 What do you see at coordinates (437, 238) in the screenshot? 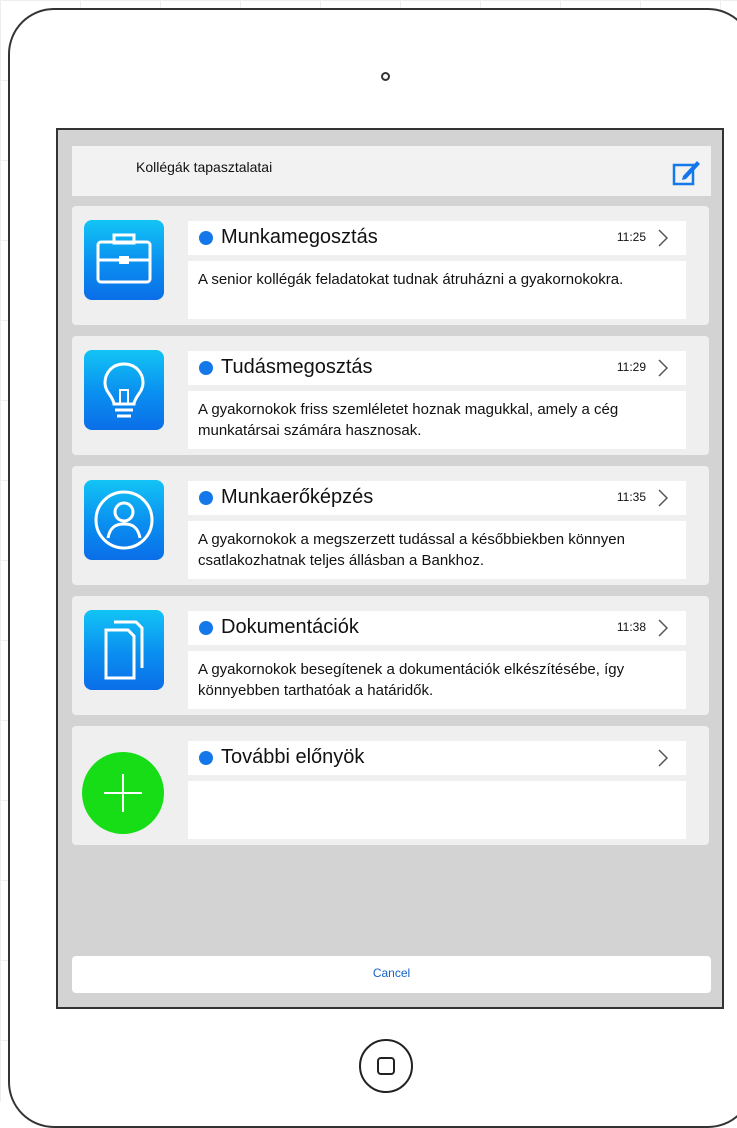
I see `item-title-row: Munkamegosztás 11:25` at bounding box center [437, 238].